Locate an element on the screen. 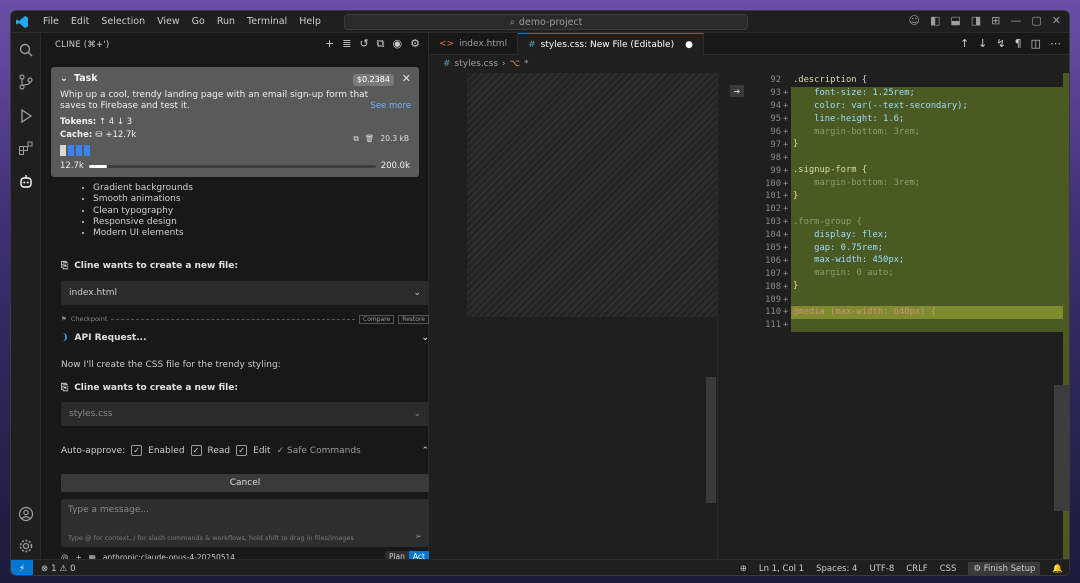 The height and width of the screenshot is (583, 1080). toggle-panel-icon: ⬓ is located at coordinates (955, 20).